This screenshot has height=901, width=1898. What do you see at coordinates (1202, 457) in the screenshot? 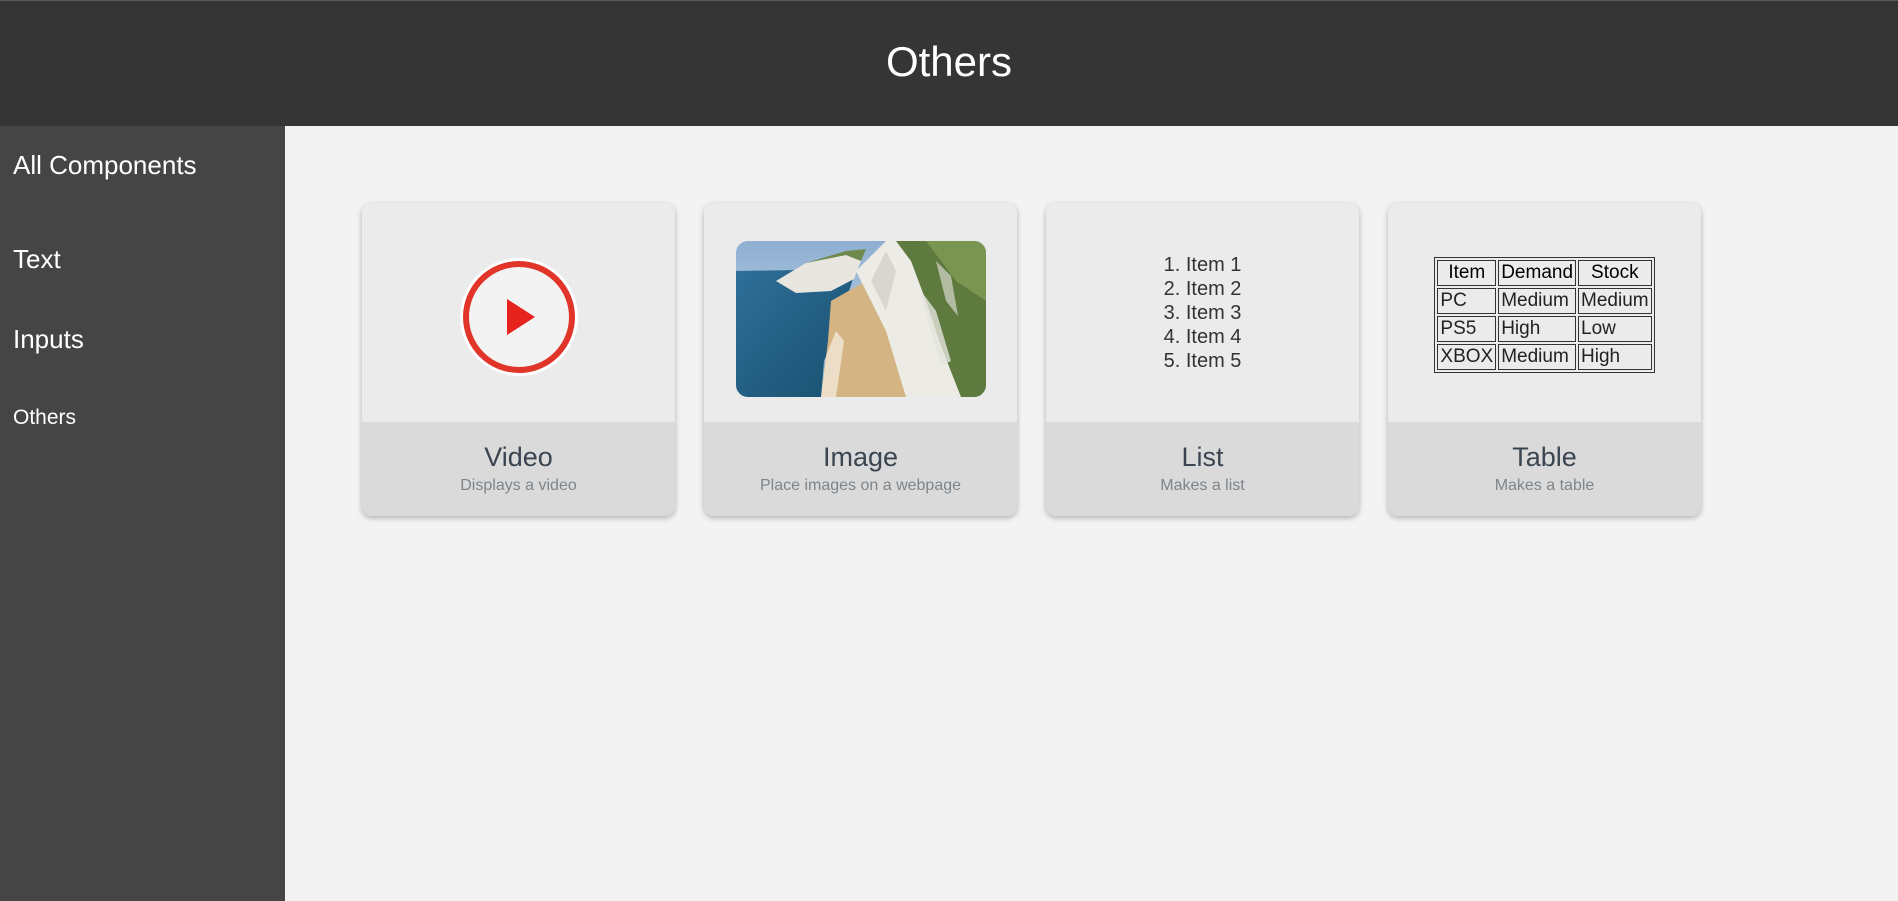
I see `card-title: List` at bounding box center [1202, 457].